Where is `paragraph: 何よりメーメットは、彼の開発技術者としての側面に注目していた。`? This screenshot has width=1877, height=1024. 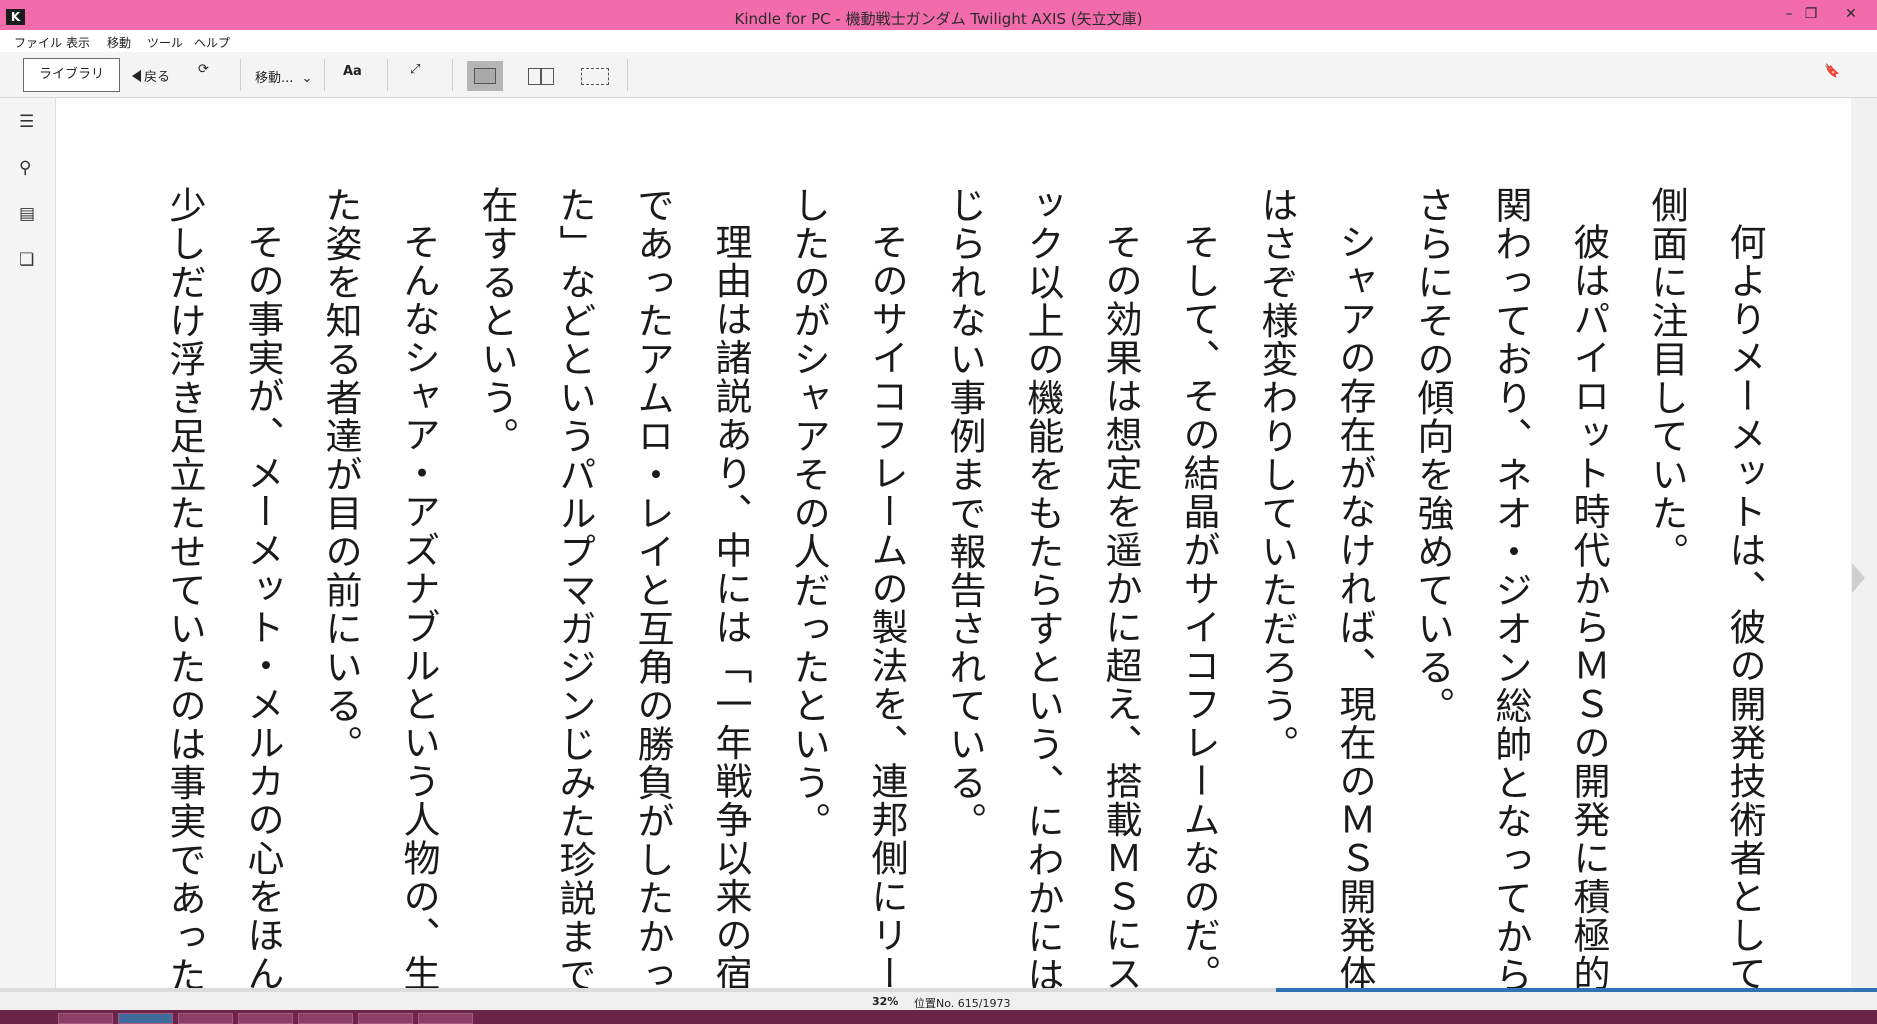 paragraph: 何よりメーメットは、彼の開発技術者としての側面に注目していた。 is located at coordinates (1705, 605).